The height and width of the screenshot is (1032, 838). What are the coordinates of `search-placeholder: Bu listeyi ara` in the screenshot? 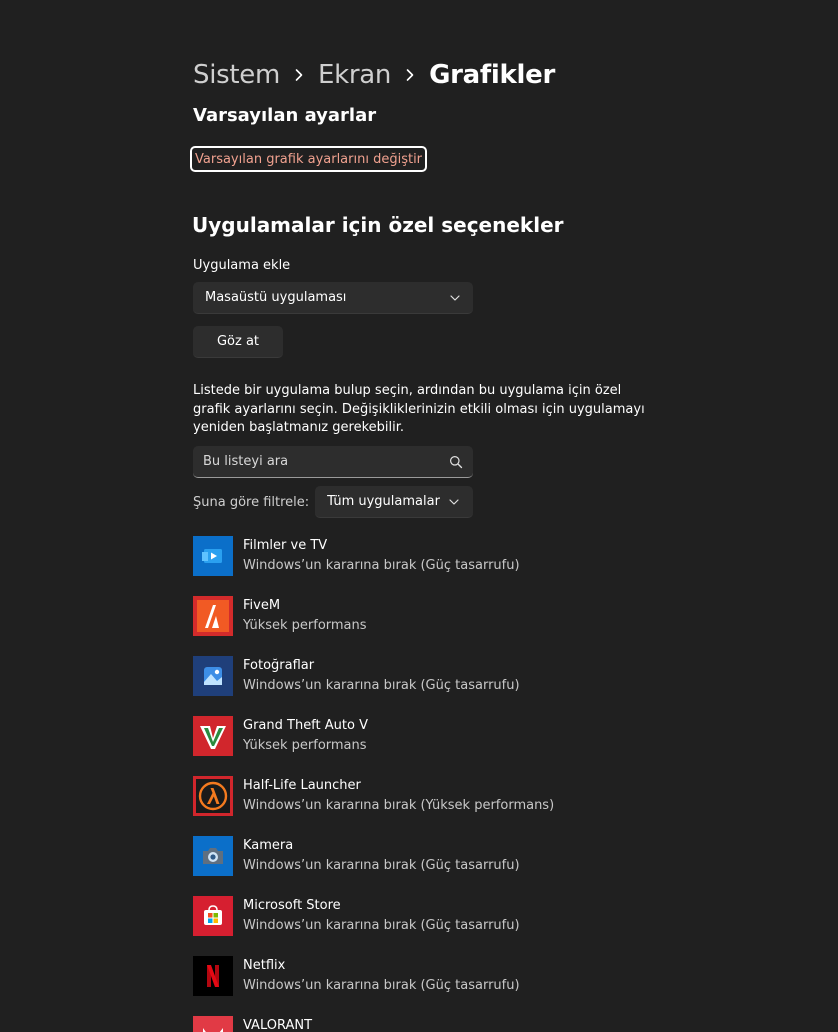 It's located at (246, 461).